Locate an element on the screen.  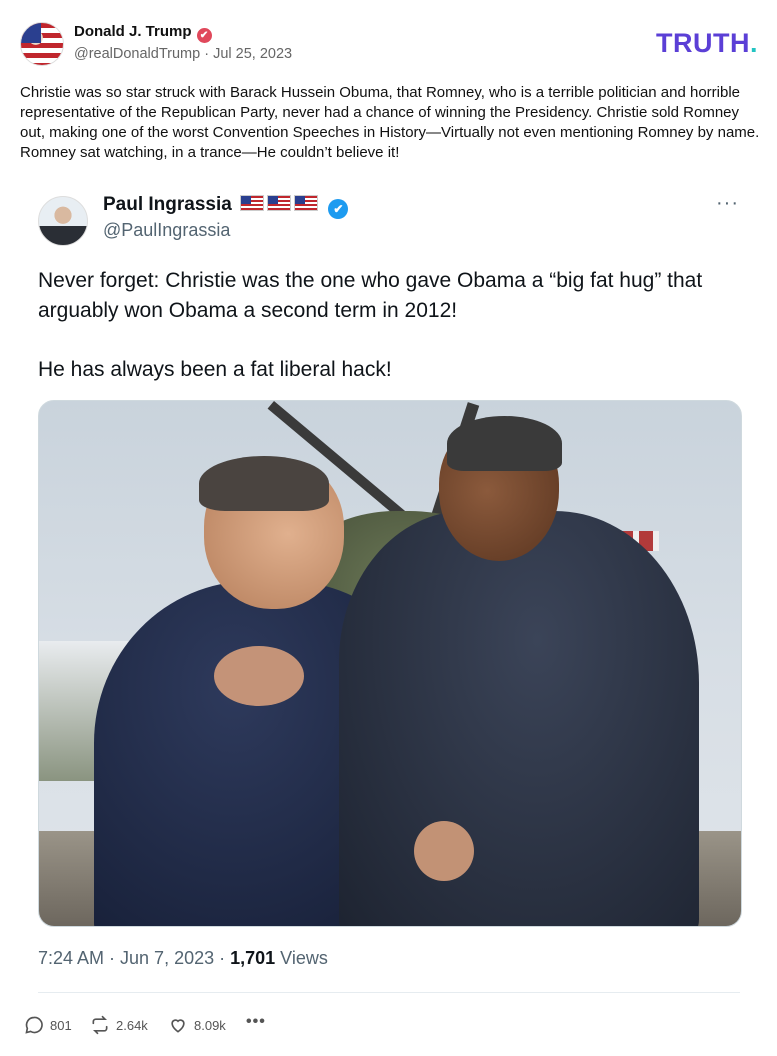
person-left-hair is located at coordinates (264, 483).